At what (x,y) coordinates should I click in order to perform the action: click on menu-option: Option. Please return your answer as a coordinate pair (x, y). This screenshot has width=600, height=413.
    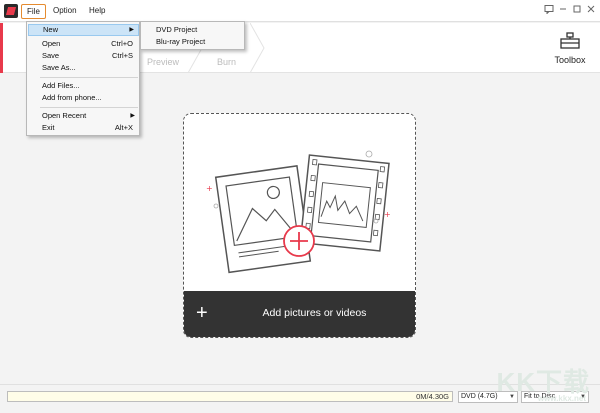
    Looking at the image, I should click on (65, 11).